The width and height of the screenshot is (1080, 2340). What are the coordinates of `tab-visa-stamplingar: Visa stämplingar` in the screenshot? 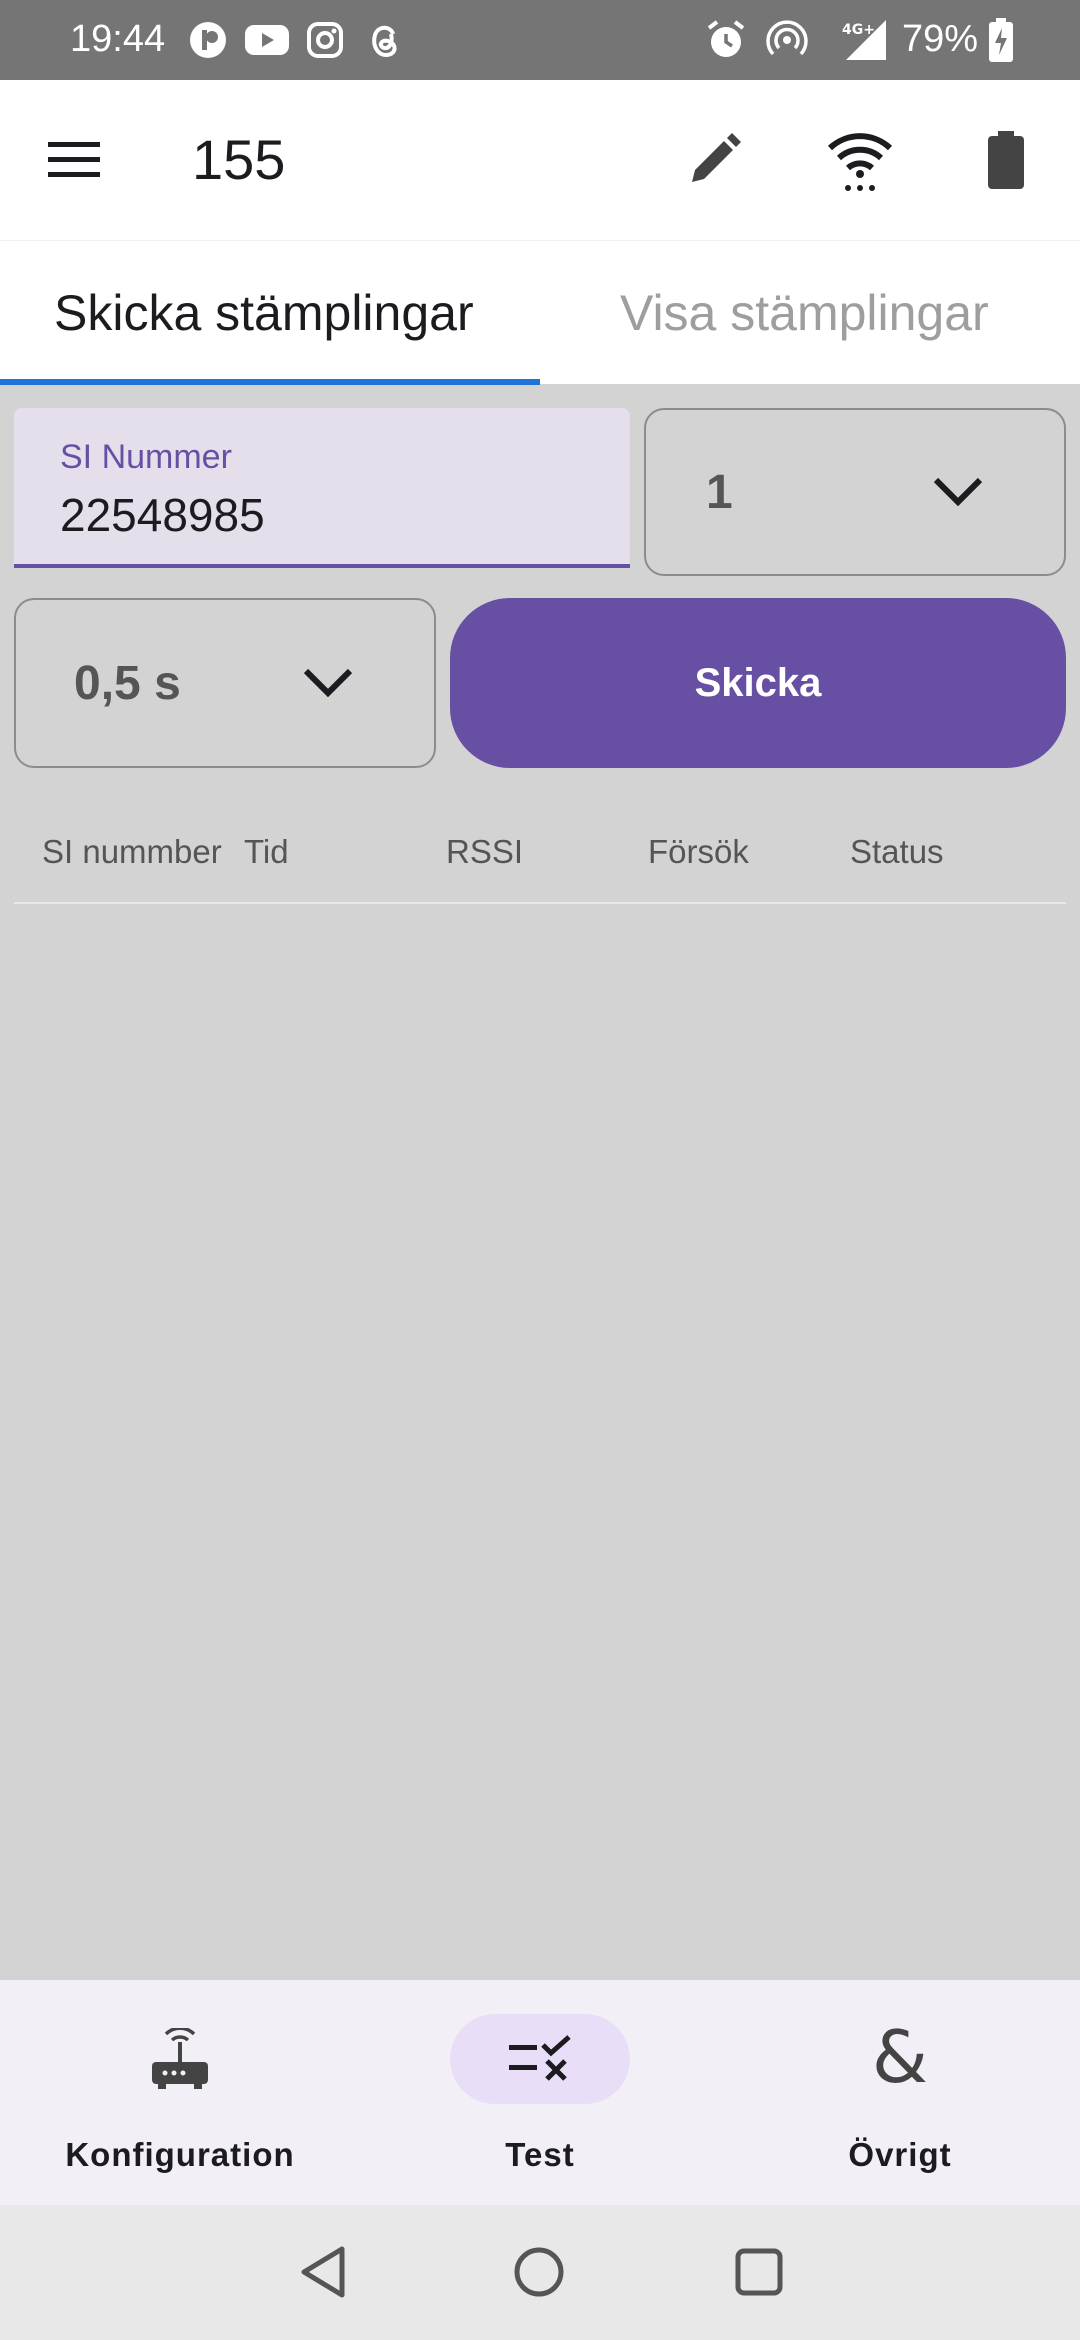 It's located at (810, 313).